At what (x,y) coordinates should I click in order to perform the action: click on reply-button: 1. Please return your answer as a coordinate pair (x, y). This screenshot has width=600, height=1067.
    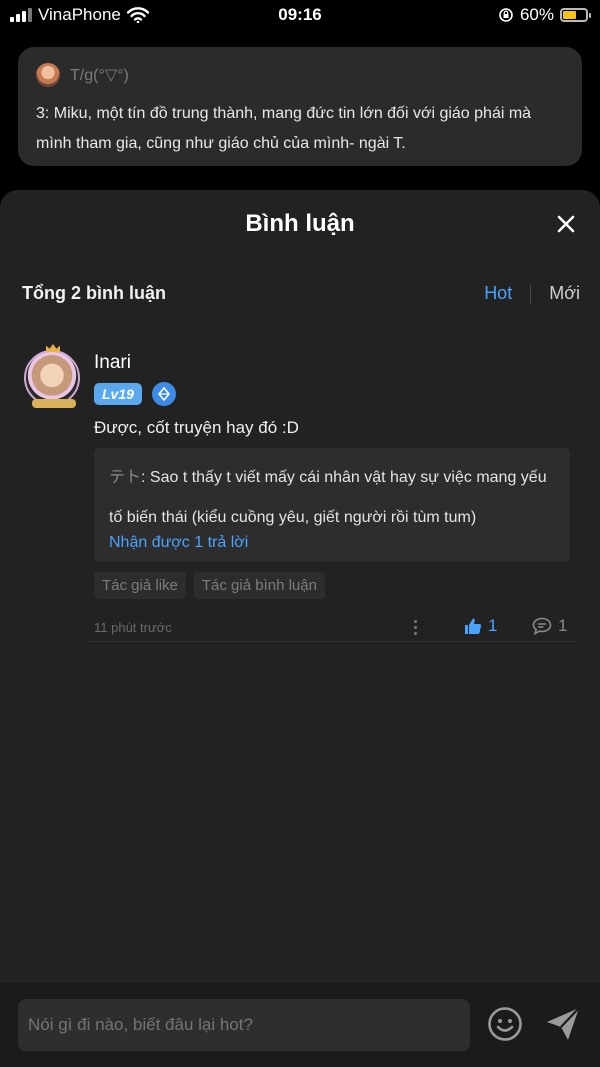
    Looking at the image, I should click on (549, 626).